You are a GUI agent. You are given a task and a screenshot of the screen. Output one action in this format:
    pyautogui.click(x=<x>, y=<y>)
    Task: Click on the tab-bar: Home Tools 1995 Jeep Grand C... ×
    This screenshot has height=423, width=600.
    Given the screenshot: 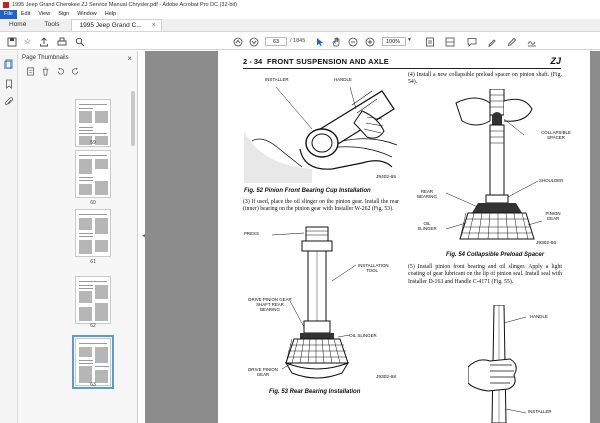 What is the action you would take?
    pyautogui.click(x=300, y=25)
    